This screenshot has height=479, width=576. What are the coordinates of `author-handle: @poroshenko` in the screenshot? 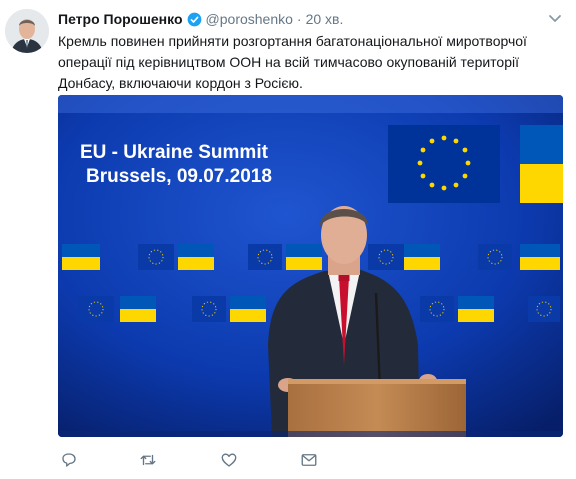 It's located at (249, 19).